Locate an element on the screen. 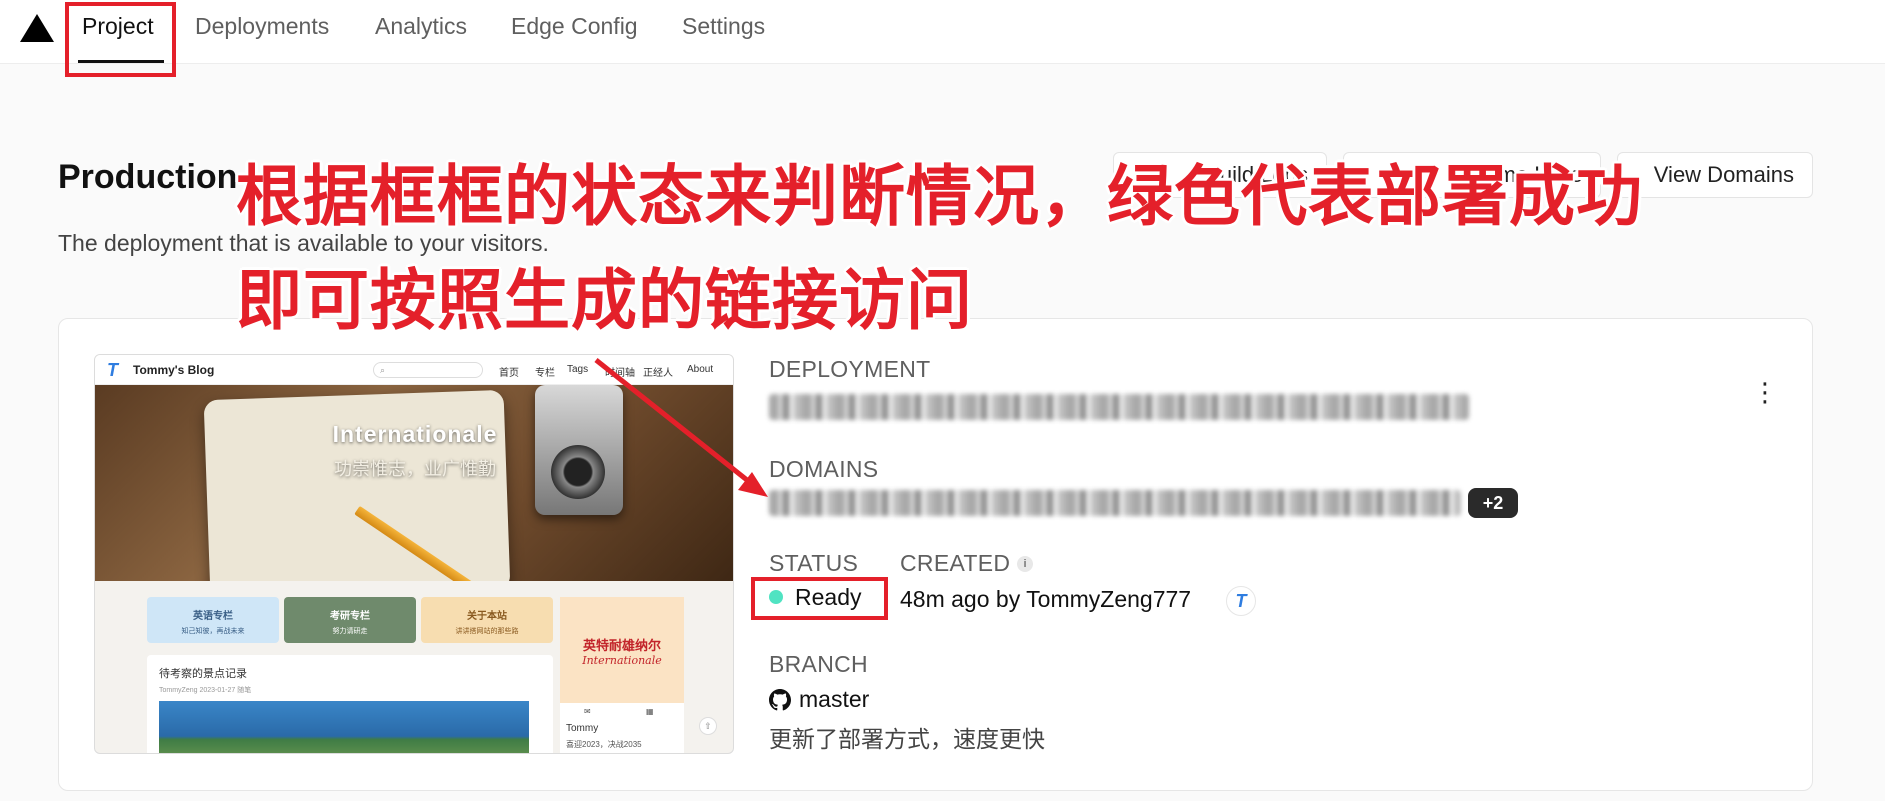 This screenshot has height=801, width=1885. more-options-icon: ⋮ is located at coordinates (1765, 392).